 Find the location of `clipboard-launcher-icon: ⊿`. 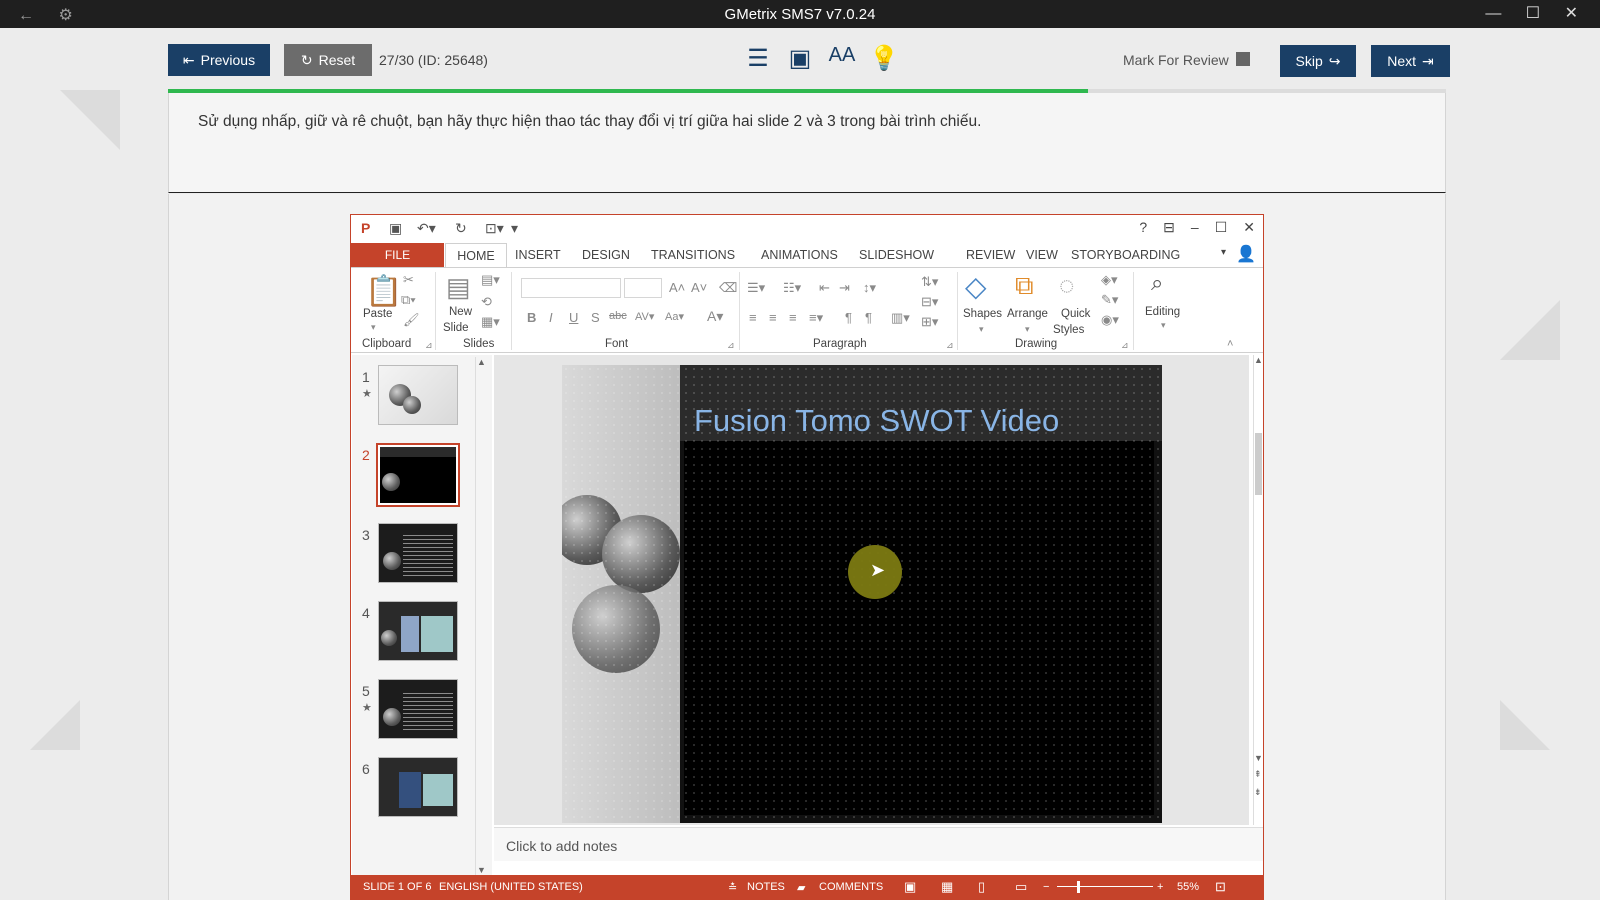

clipboard-launcher-icon: ⊿ is located at coordinates (429, 345).